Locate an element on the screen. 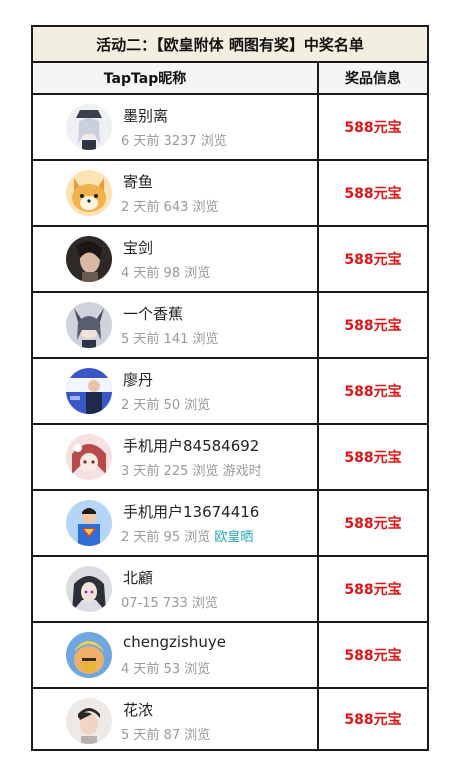 The image size is (460, 774). post-meta: 4 天前 98 浏览 is located at coordinates (165, 271).